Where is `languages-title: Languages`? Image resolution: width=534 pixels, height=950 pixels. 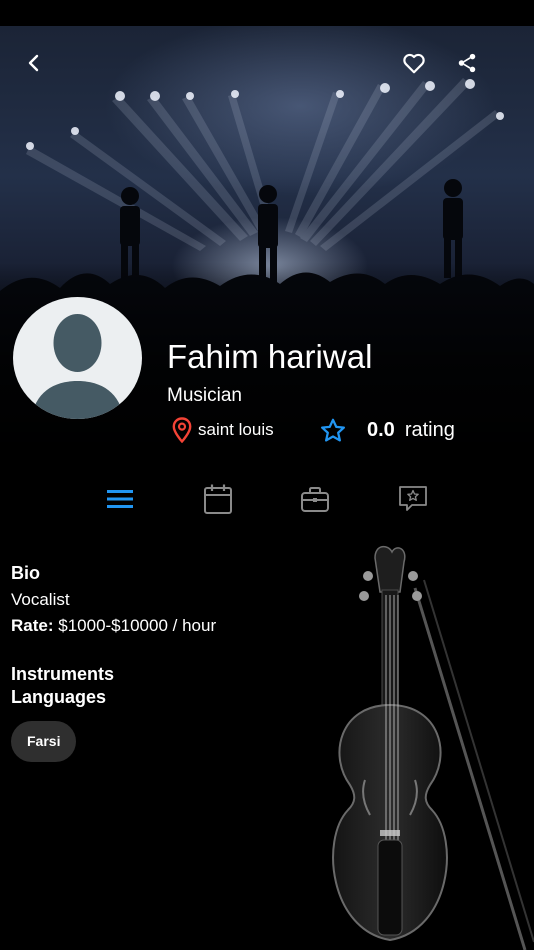
languages-title: Languages is located at coordinates (59, 697).